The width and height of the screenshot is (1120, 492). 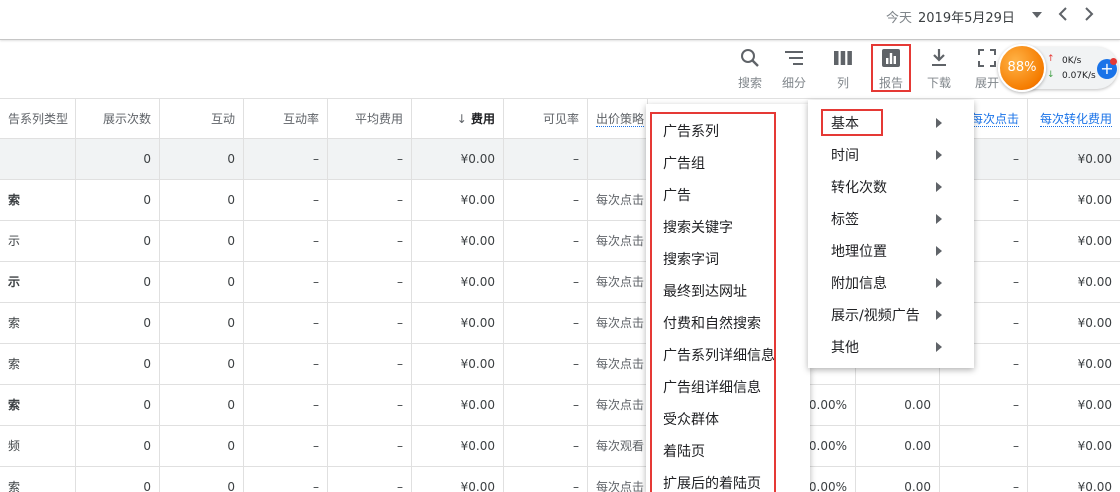 I want to click on report-category-item: 标签, so click(x=845, y=219).